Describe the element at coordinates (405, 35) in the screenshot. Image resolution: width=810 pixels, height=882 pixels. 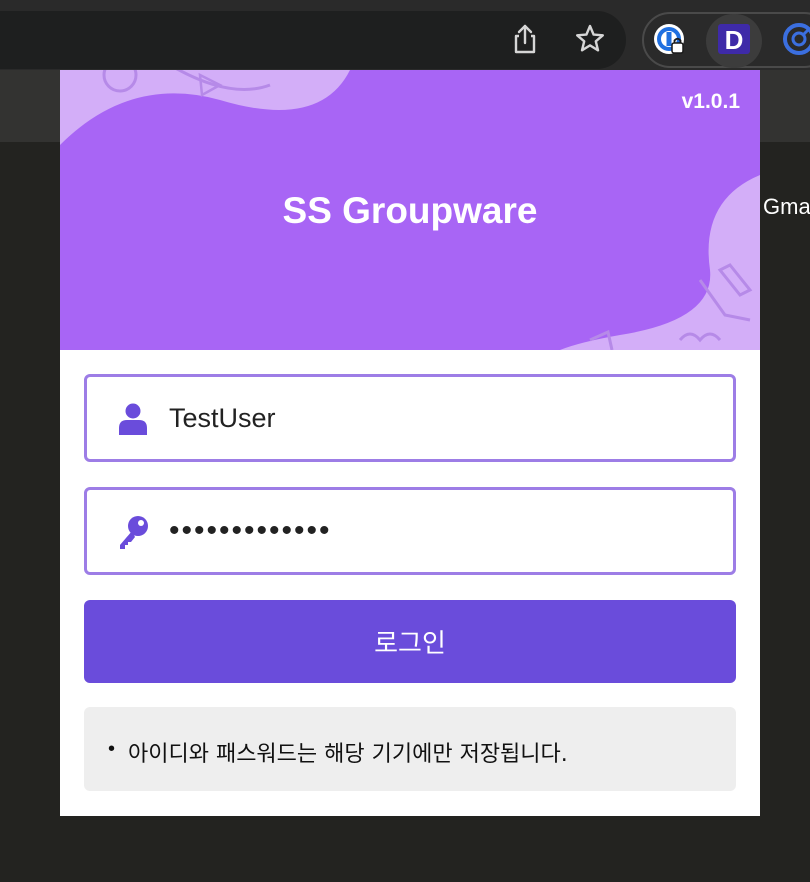
I see `browser-toolbar: D` at that location.